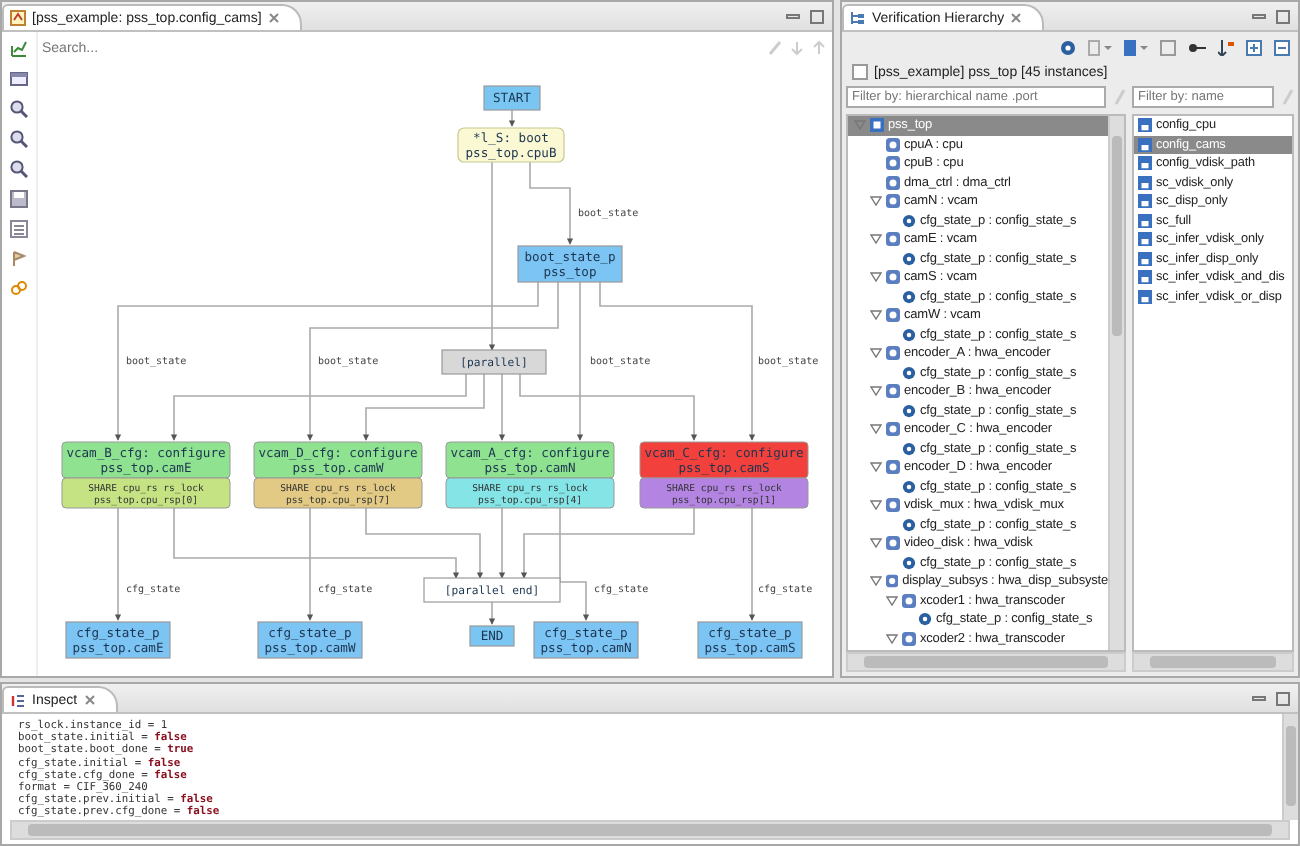 Image resolution: width=1300 pixels, height=846 pixels. What do you see at coordinates (1100, 47) in the screenshot?
I see `dropdown-icon` at bounding box center [1100, 47].